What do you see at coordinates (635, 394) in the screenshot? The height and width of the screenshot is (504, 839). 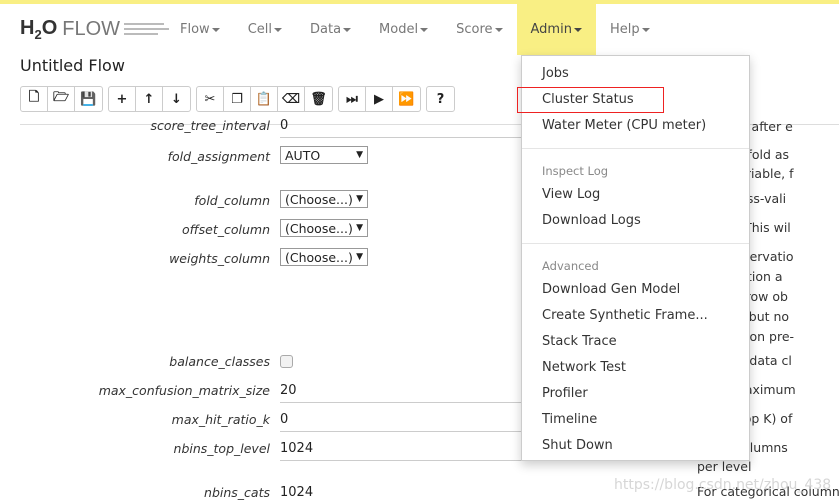 I see `menu-item-profiler: Profiler` at bounding box center [635, 394].